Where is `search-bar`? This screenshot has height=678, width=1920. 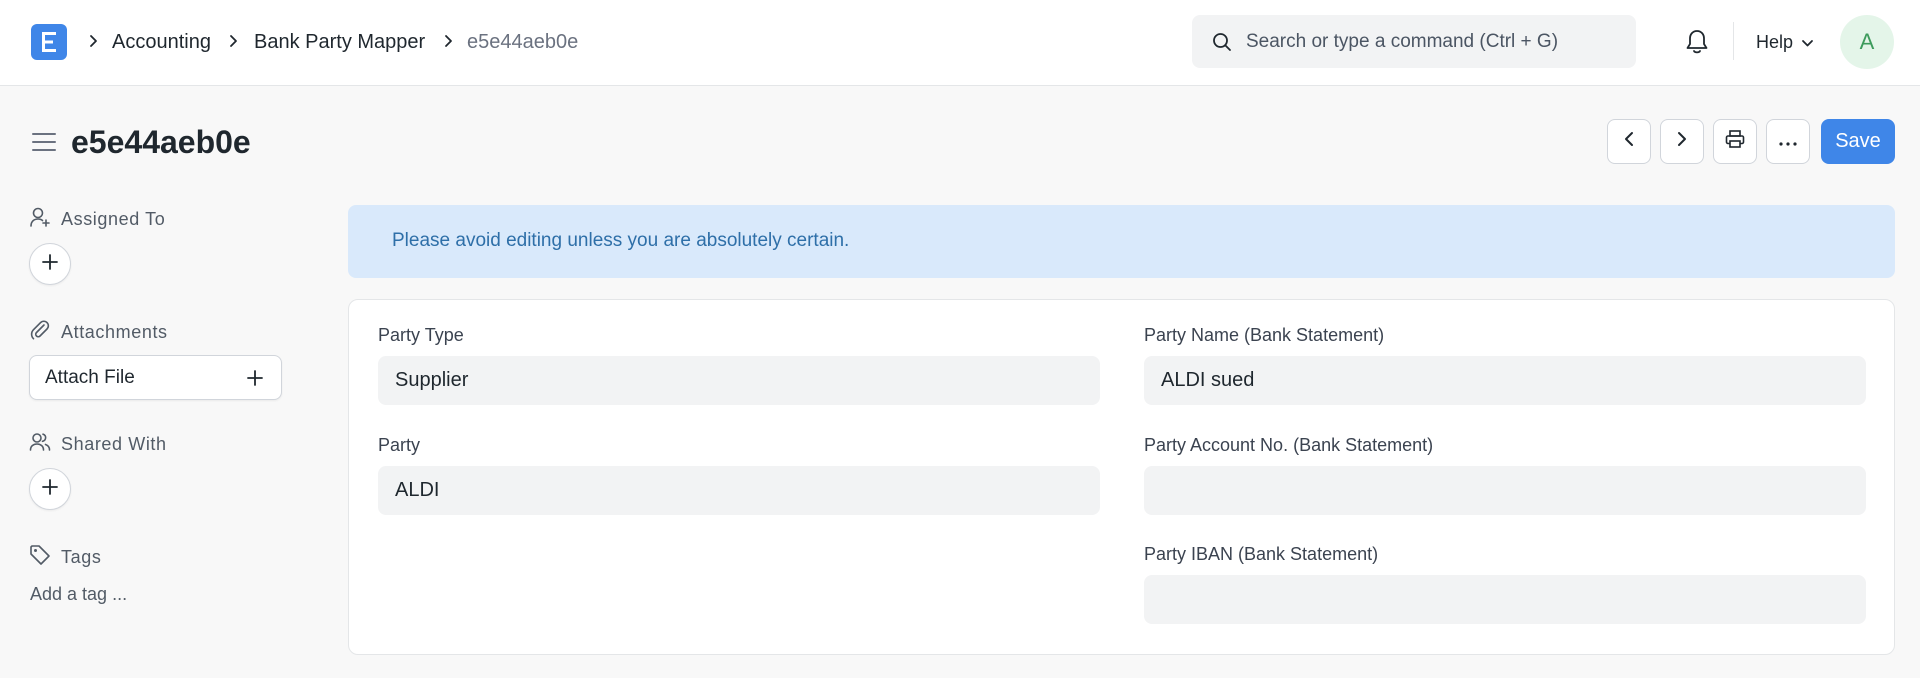
search-bar is located at coordinates (1414, 41).